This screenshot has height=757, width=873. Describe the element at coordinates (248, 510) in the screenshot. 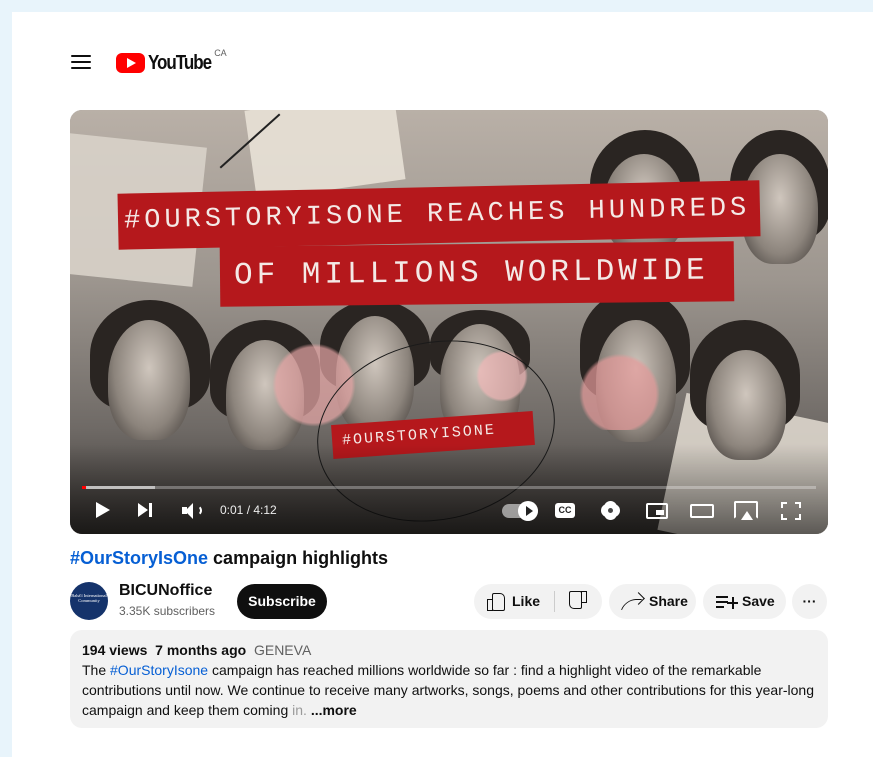

I see `time-display: 0:01 / 4:12` at that location.